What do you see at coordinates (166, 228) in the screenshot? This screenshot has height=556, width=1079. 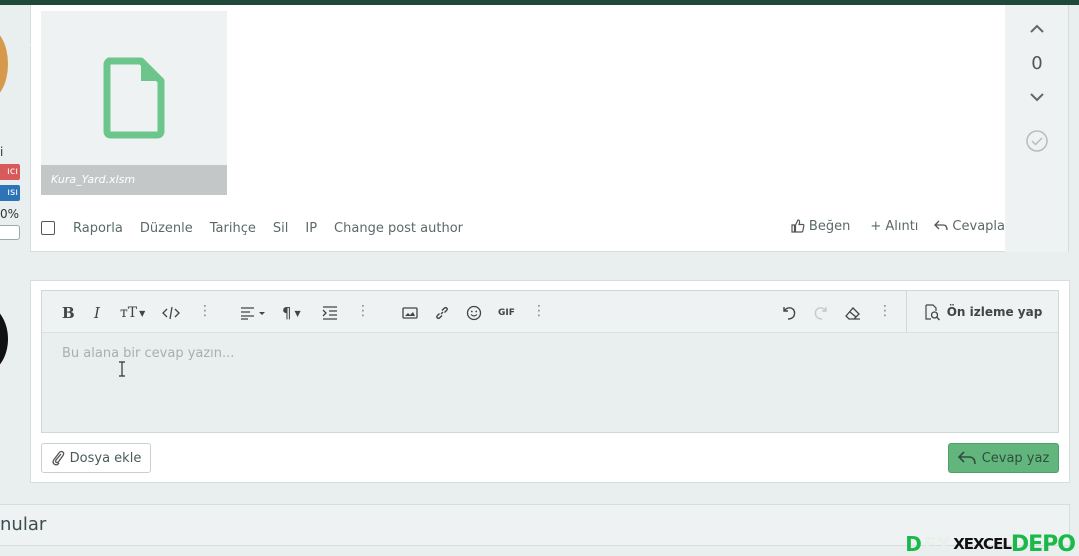 I see `edit-link: Düzenle` at bounding box center [166, 228].